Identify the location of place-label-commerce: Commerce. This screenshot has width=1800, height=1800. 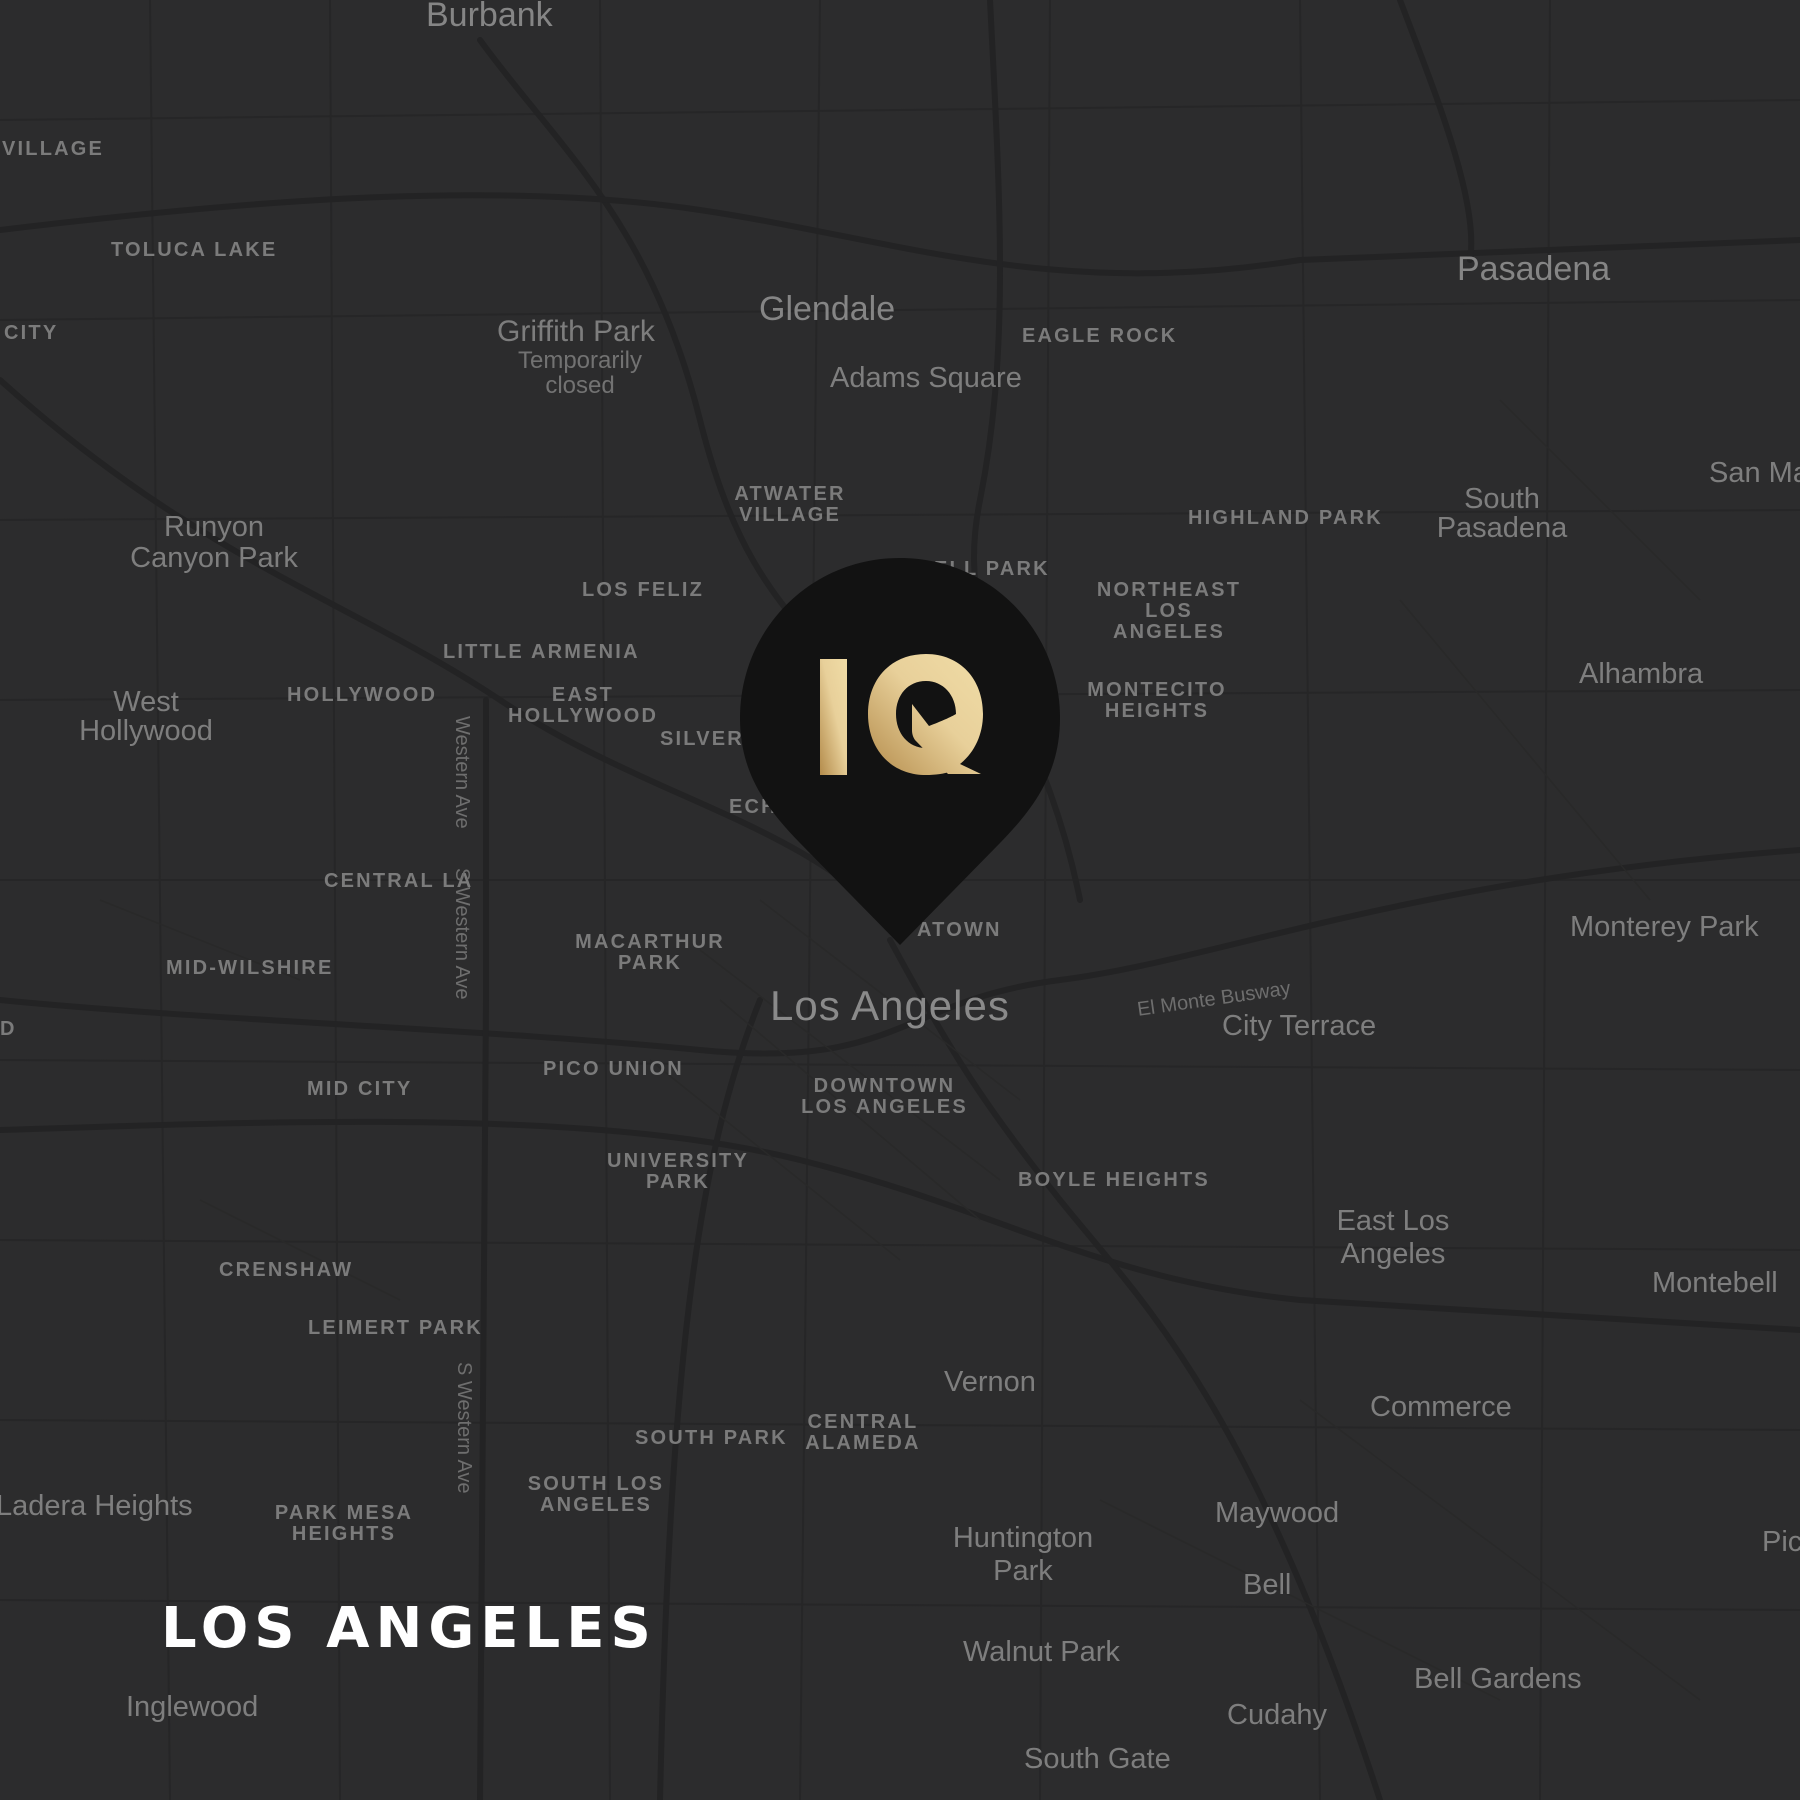
(1441, 1407).